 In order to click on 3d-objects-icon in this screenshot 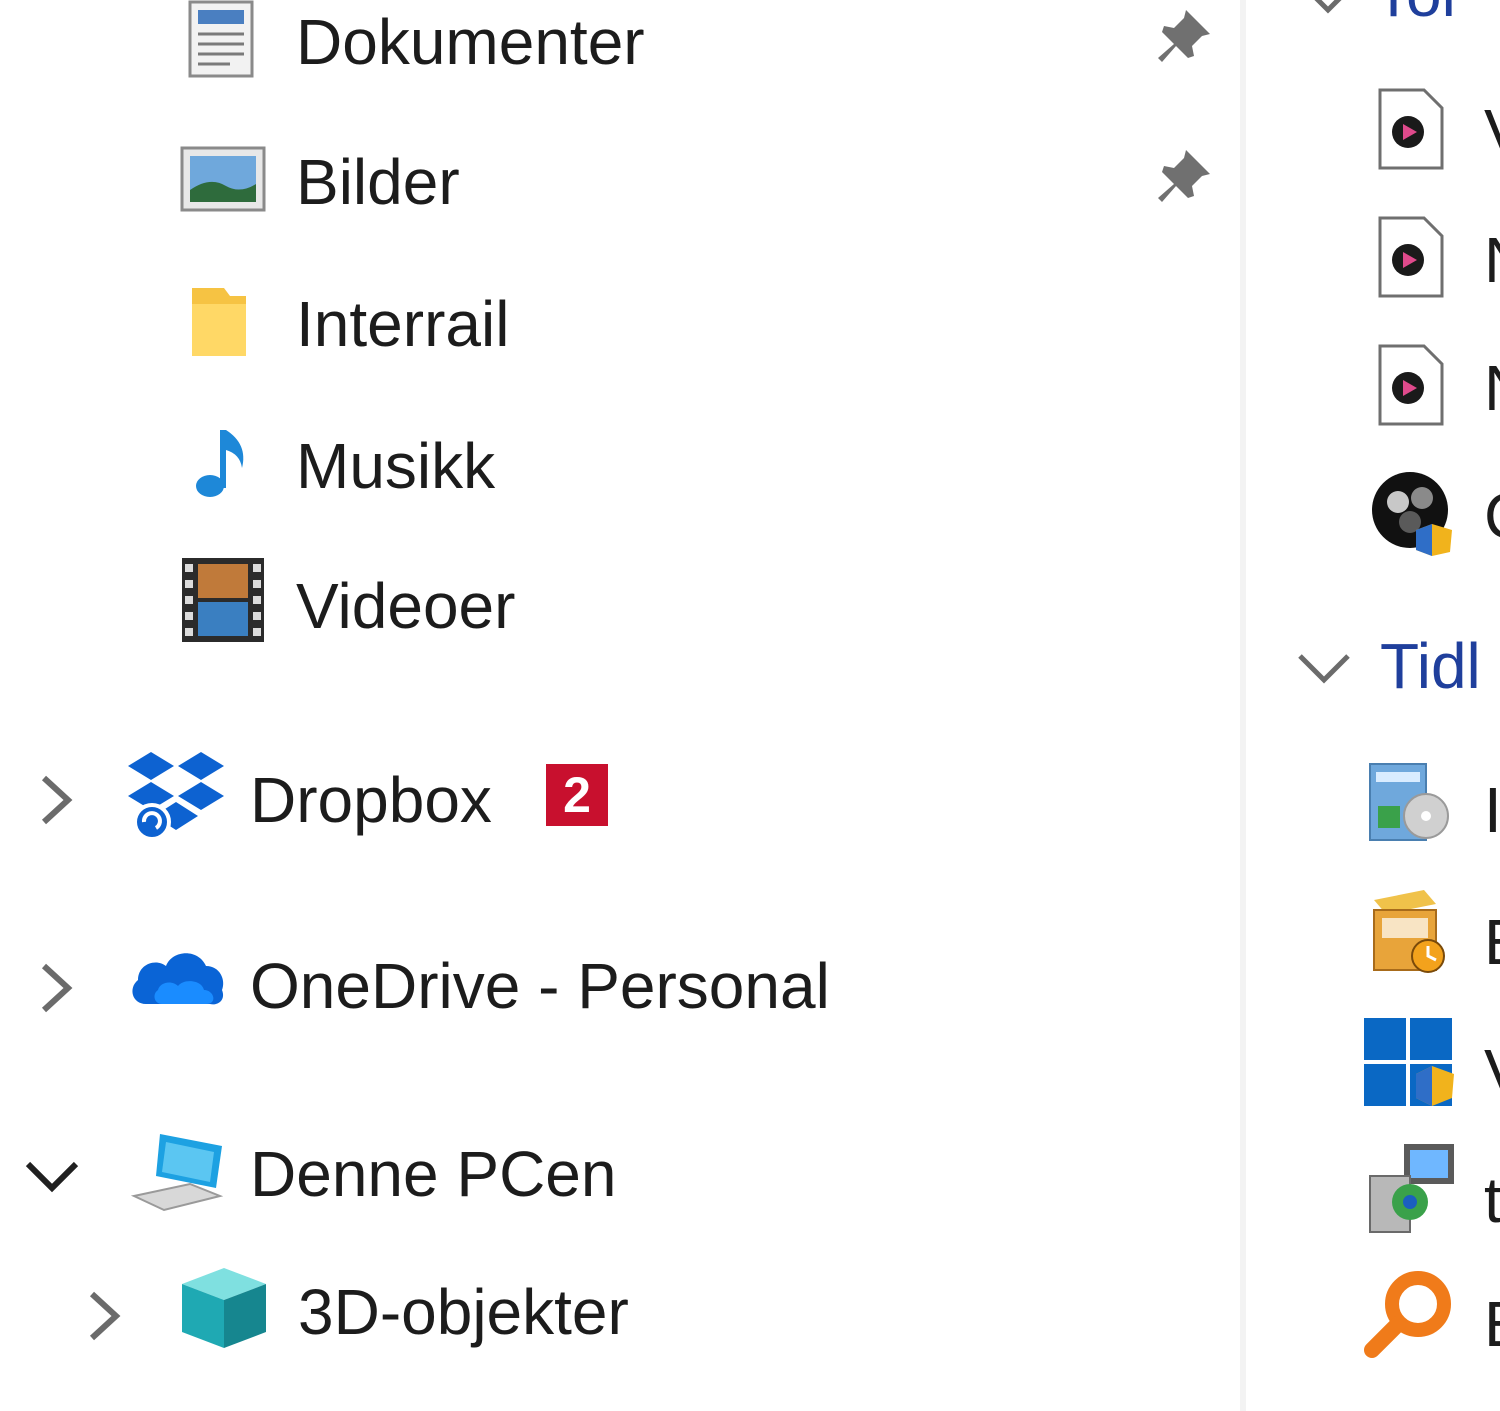, I will do `click(224, 1308)`.